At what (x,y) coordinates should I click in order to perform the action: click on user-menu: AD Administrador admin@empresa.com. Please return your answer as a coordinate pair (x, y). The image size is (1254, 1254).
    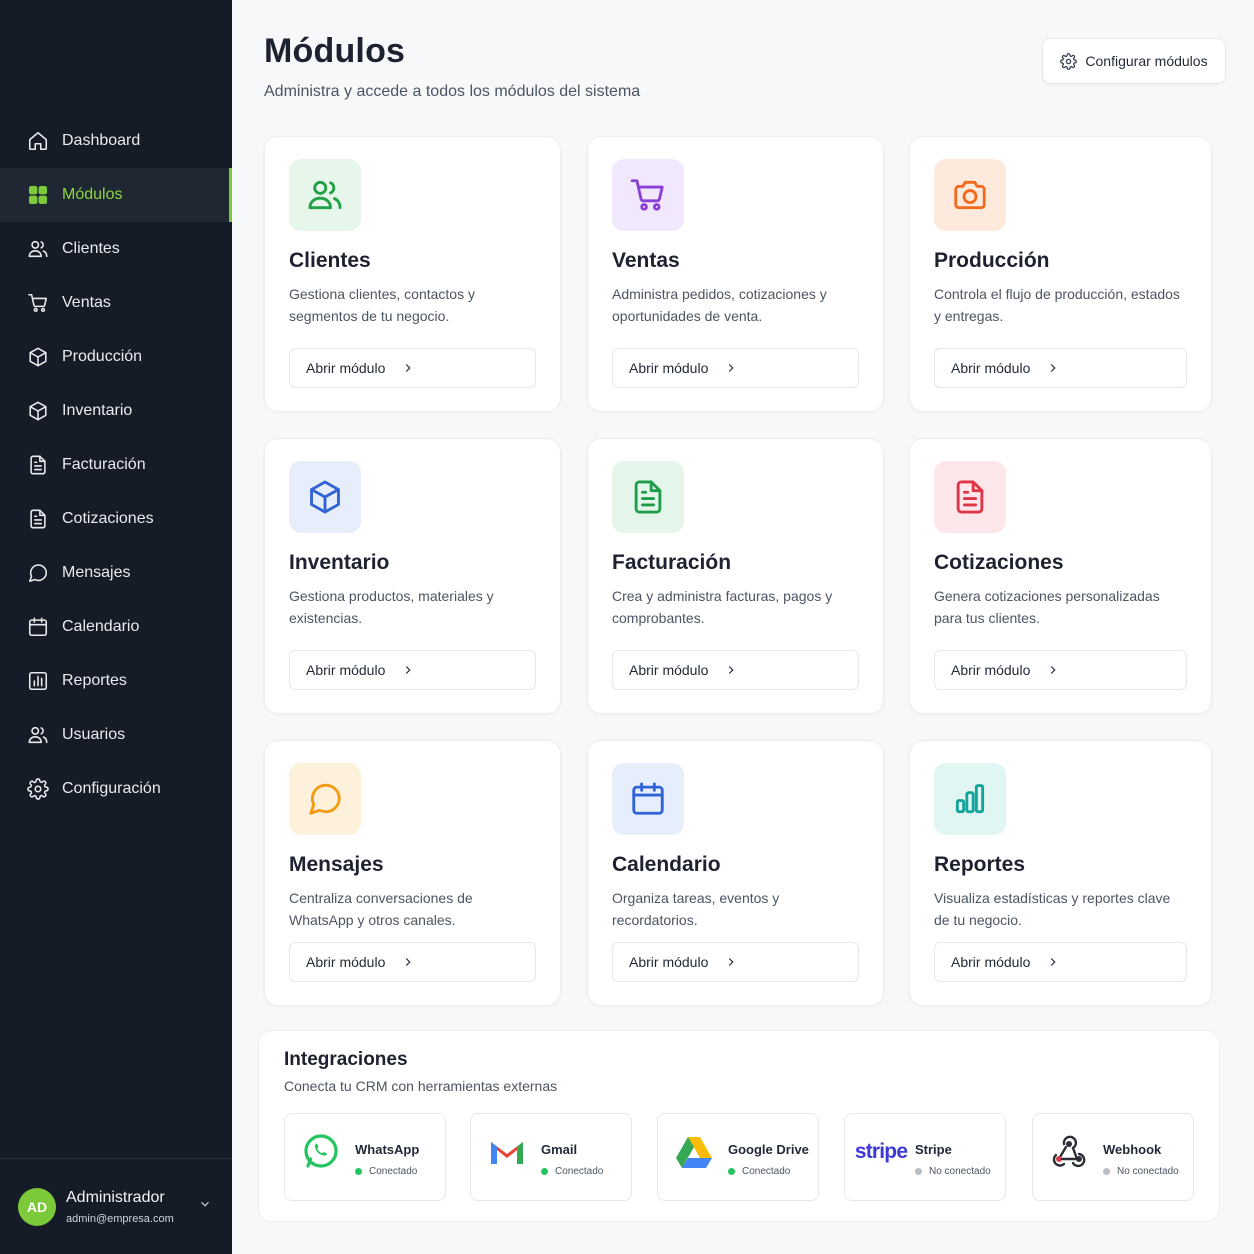
    Looking at the image, I should click on (116, 1206).